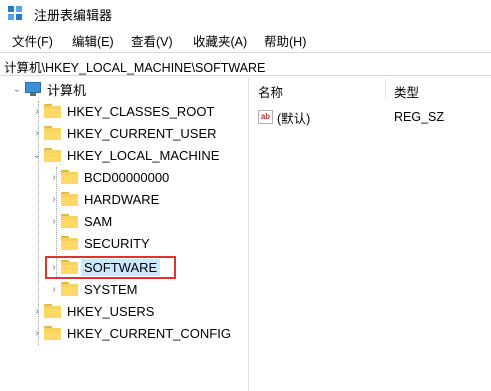 The height and width of the screenshot is (391, 491). Describe the element at coordinates (73, 15) in the screenshot. I see `window-title: 注册表编辑器` at that location.